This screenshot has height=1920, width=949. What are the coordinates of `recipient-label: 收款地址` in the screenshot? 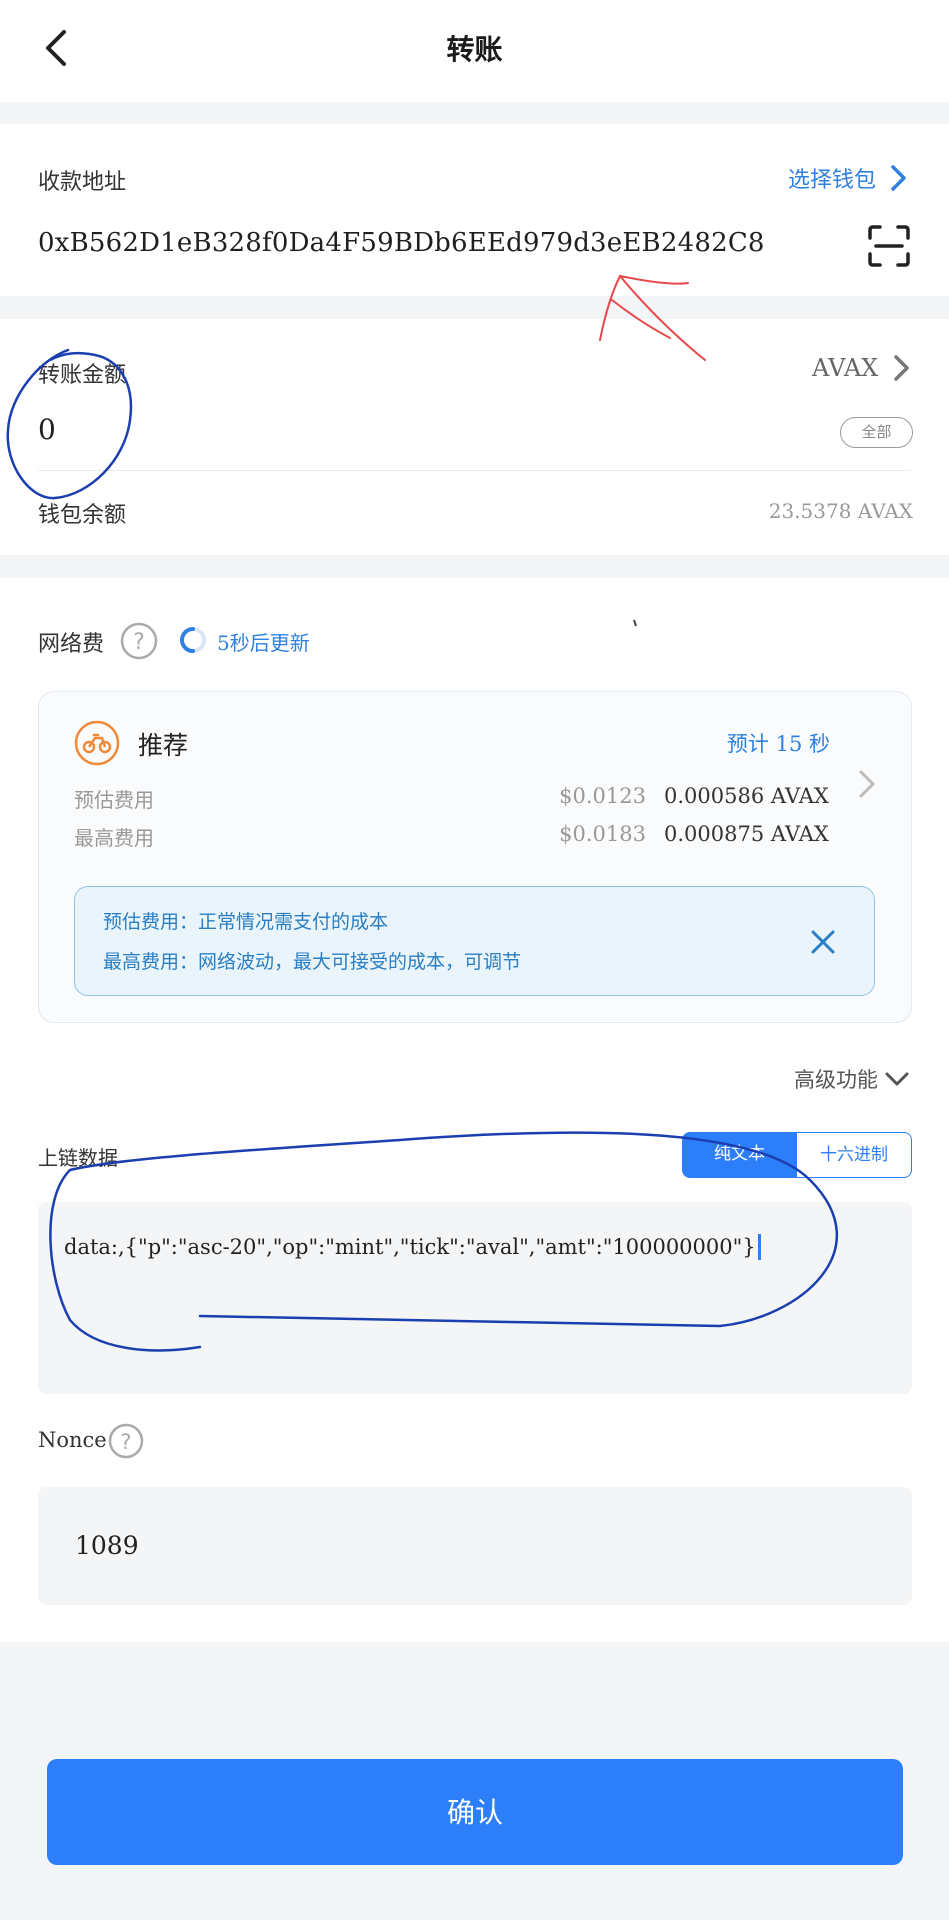 It's located at (82, 182).